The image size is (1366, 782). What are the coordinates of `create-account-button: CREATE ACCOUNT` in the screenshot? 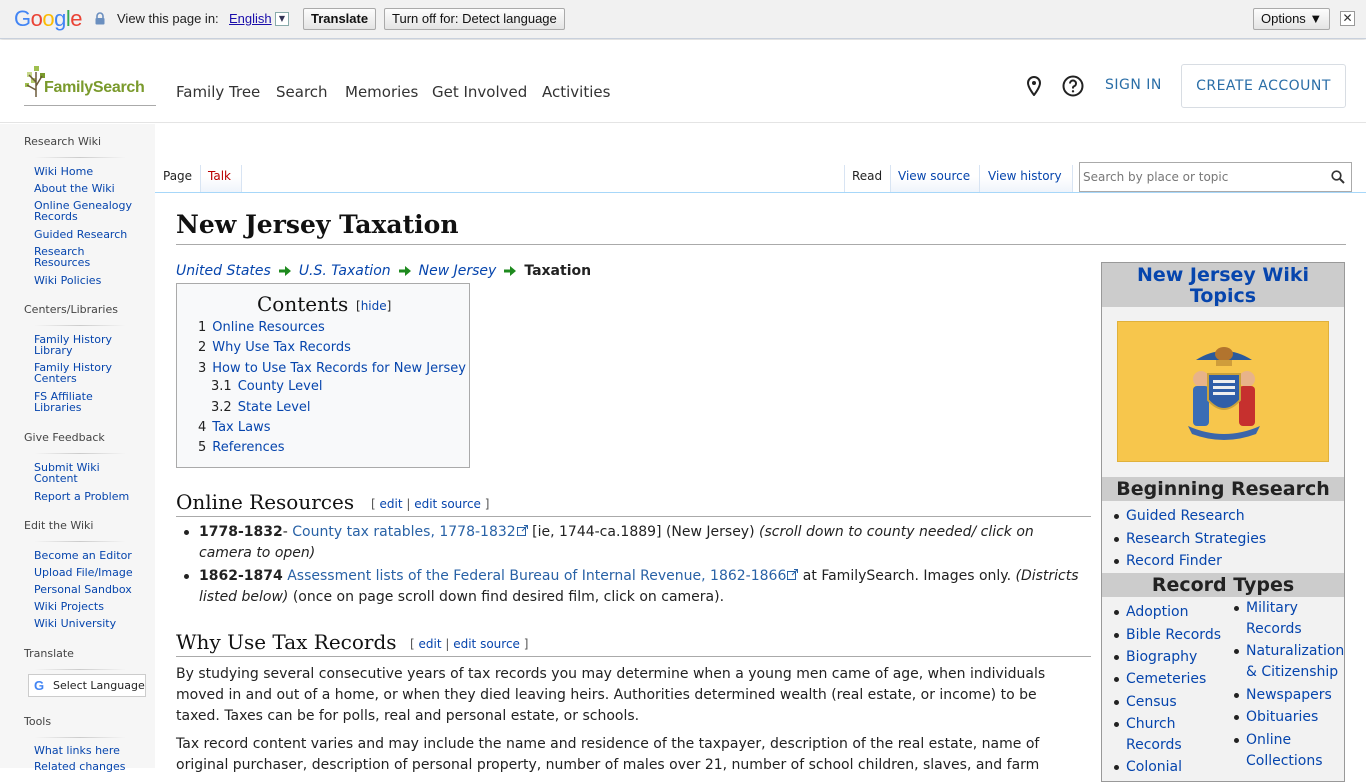 It's located at (1263, 86).